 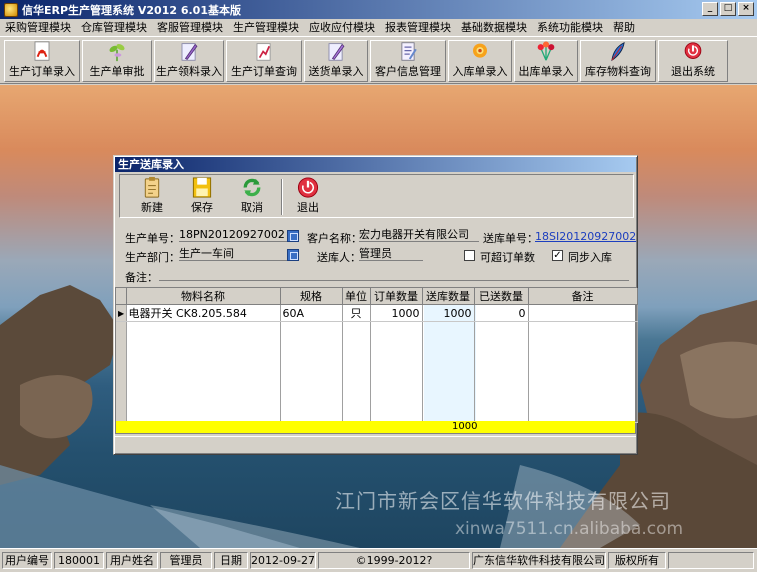 What do you see at coordinates (202, 187) in the screenshot?
I see `floppy-disk-icon` at bounding box center [202, 187].